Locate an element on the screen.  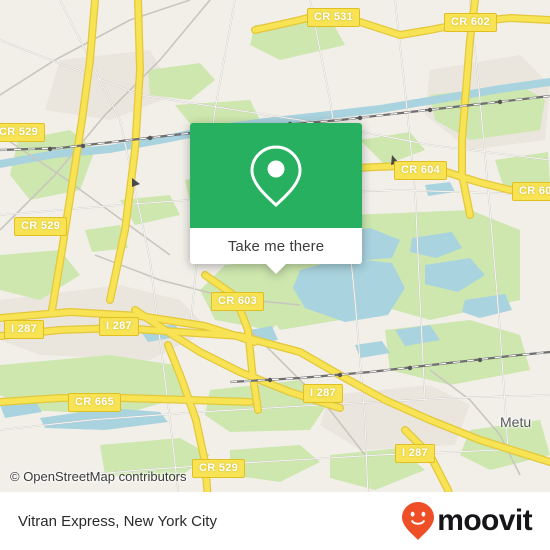
osm-attribution: © OpenStreetMap contributors is located at coordinates (98, 476).